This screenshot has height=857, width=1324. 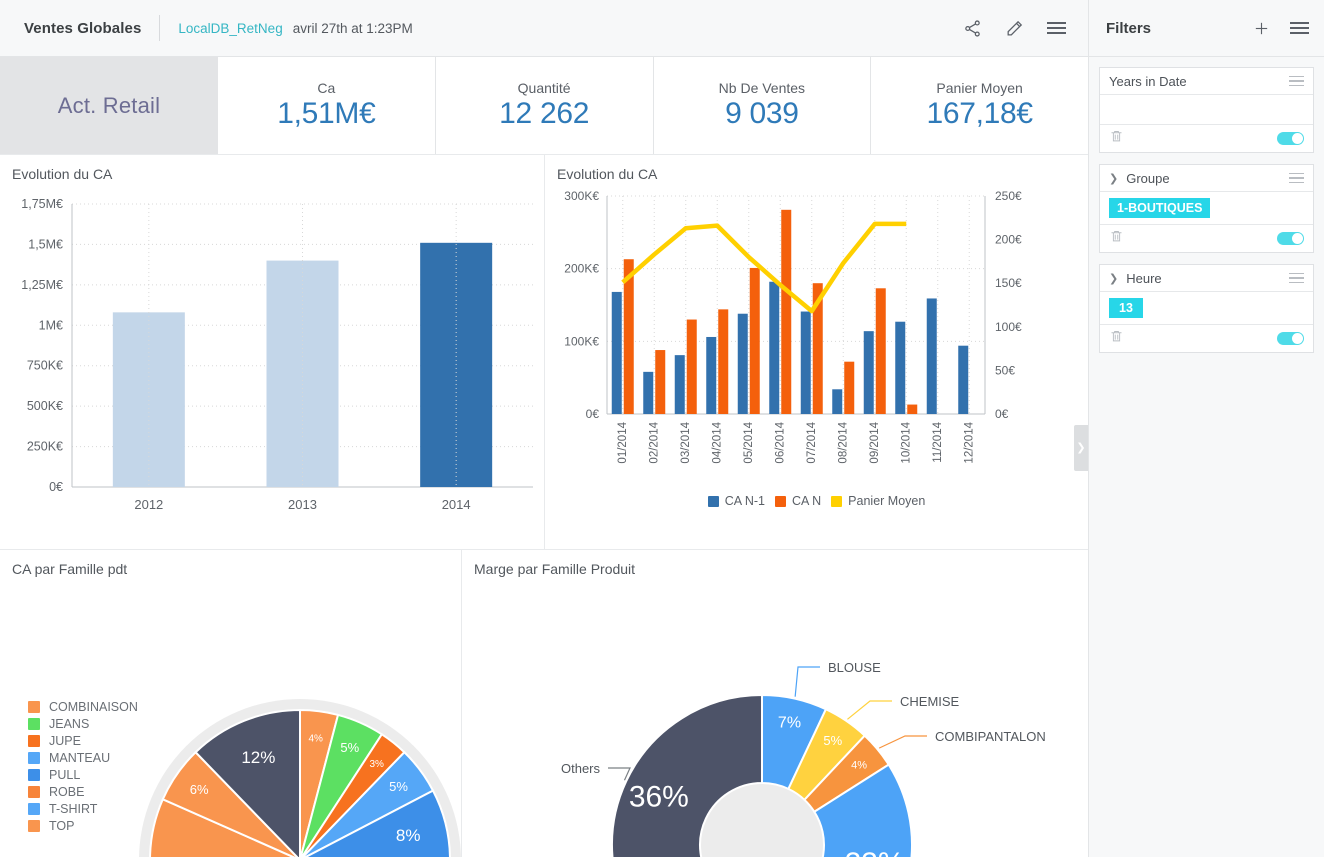 I want to click on filters-title: Filters, so click(x=1129, y=28).